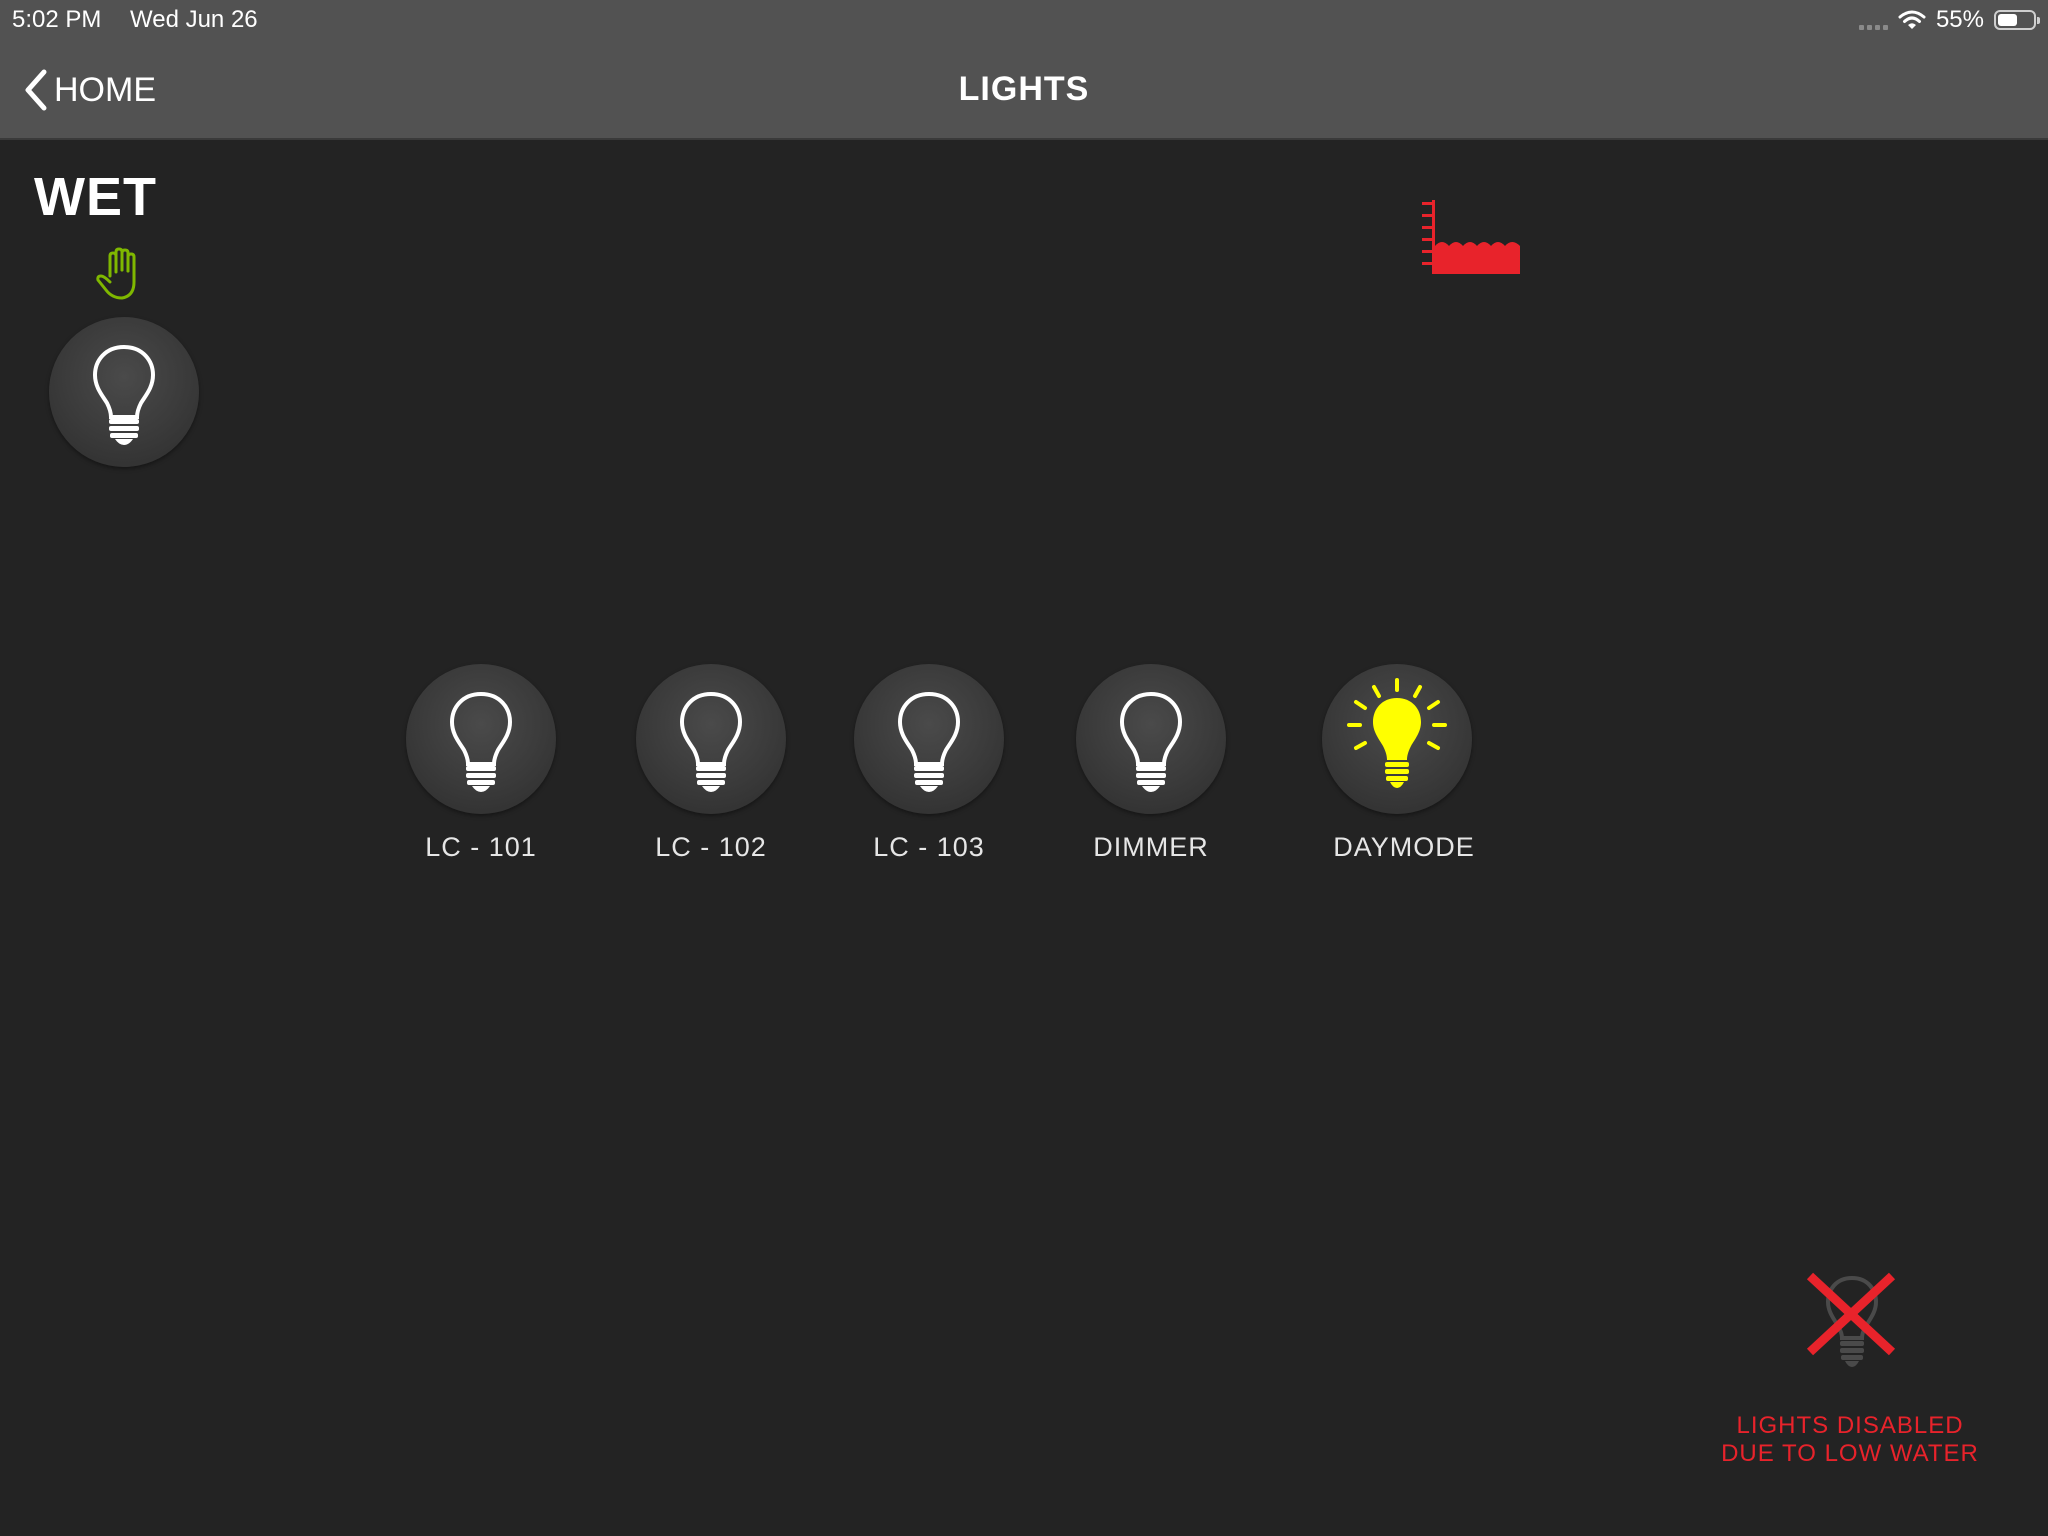 This screenshot has width=2048, height=1536. What do you see at coordinates (57, 19) in the screenshot?
I see `status-time: 5:02 PM` at bounding box center [57, 19].